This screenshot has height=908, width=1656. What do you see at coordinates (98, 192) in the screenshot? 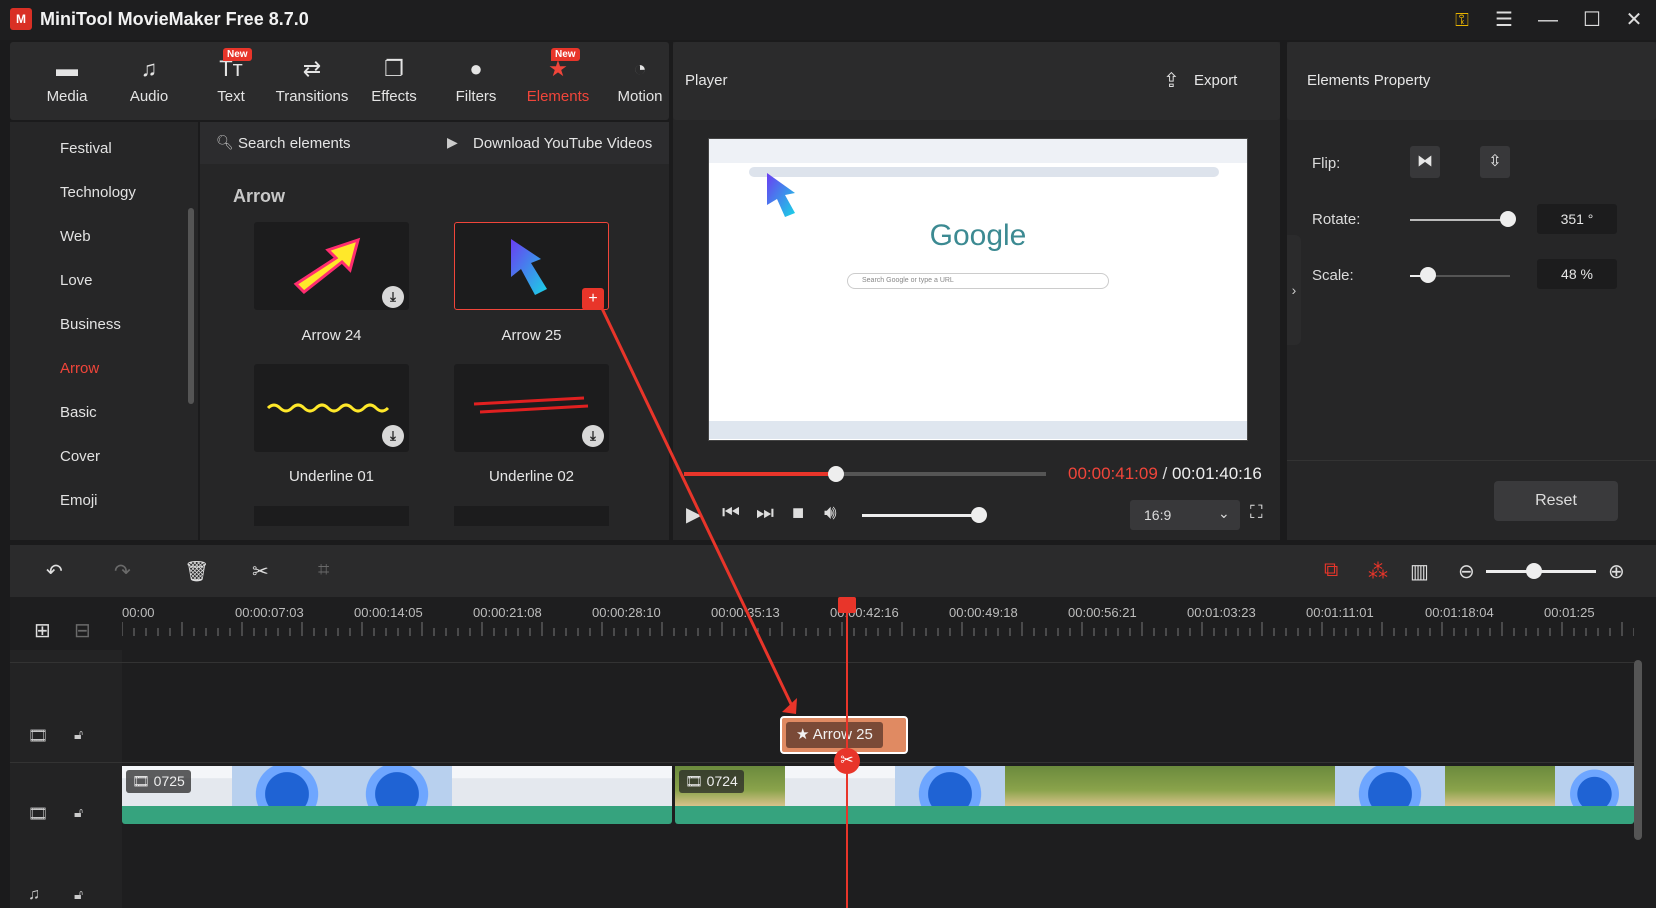
I see `category-technology: Technology` at bounding box center [98, 192].